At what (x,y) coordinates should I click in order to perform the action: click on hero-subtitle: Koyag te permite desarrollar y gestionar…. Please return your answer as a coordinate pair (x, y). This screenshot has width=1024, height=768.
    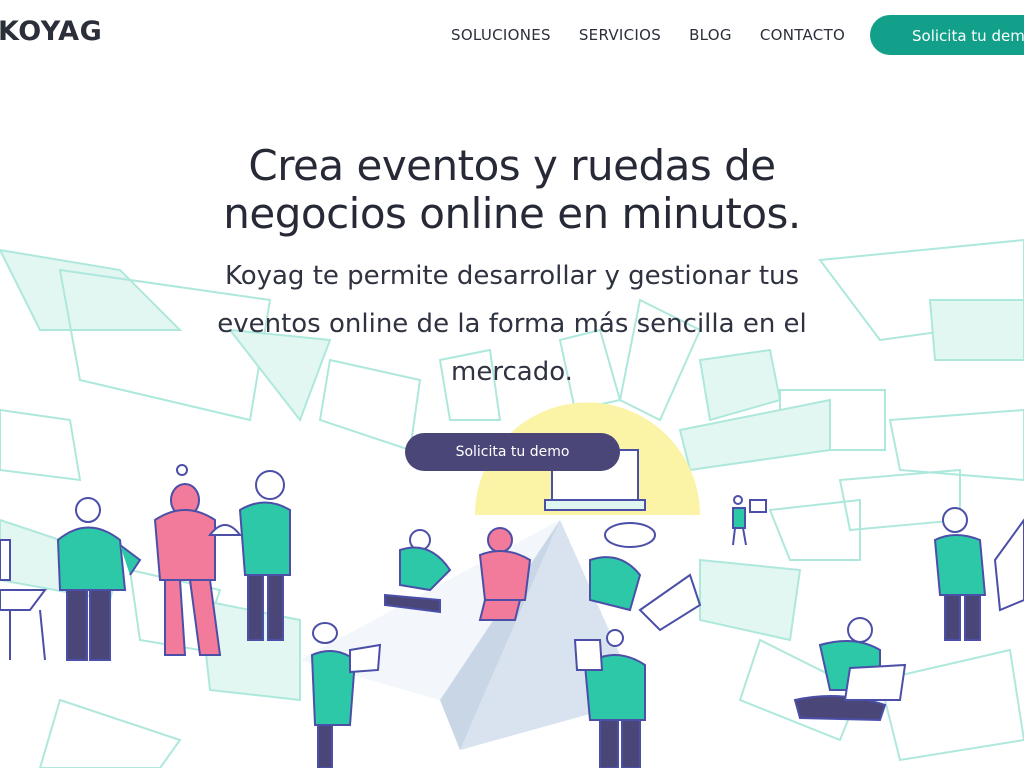
    Looking at the image, I should click on (512, 324).